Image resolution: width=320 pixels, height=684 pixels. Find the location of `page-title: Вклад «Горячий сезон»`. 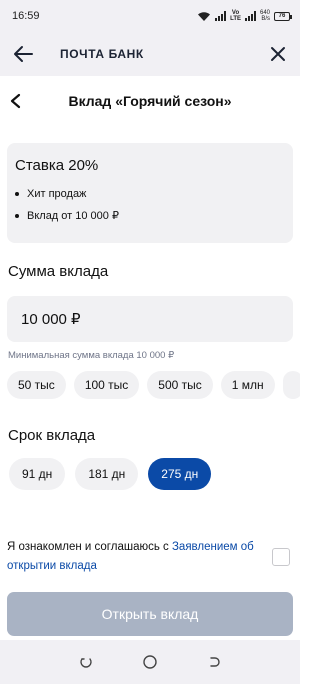

page-title: Вклад «Горячий сезон» is located at coordinates (150, 101).